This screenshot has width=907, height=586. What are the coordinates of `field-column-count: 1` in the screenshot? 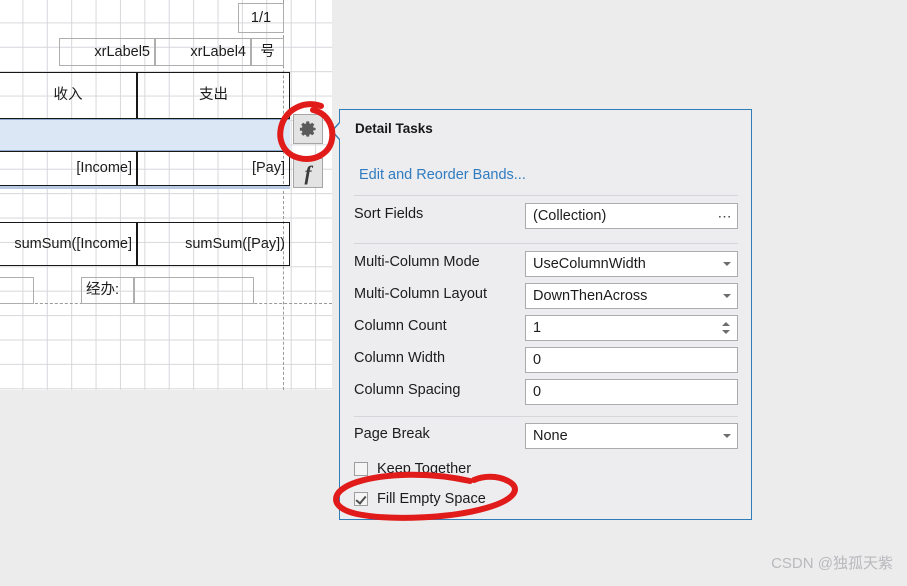 It's located at (631, 328).